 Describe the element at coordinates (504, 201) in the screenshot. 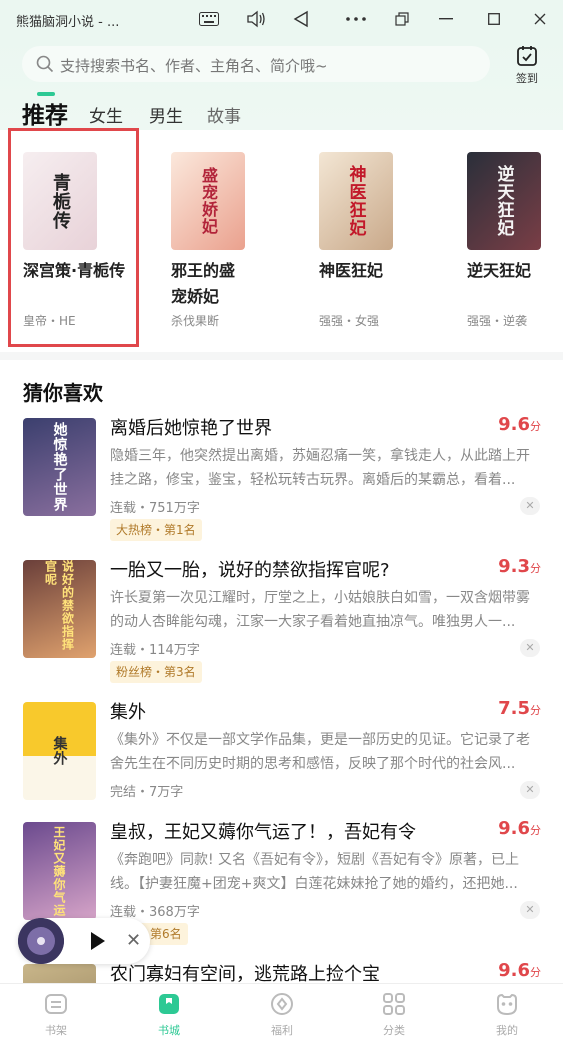

I see `book-cover: 逆天狂妃` at that location.